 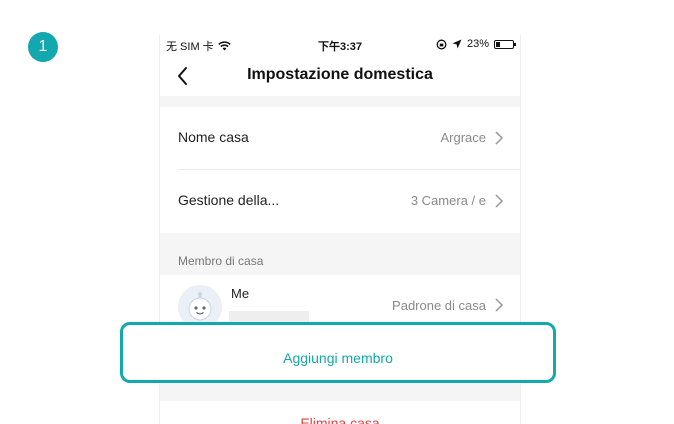 I want to click on battery-percent: 23%, so click(x=477, y=44).